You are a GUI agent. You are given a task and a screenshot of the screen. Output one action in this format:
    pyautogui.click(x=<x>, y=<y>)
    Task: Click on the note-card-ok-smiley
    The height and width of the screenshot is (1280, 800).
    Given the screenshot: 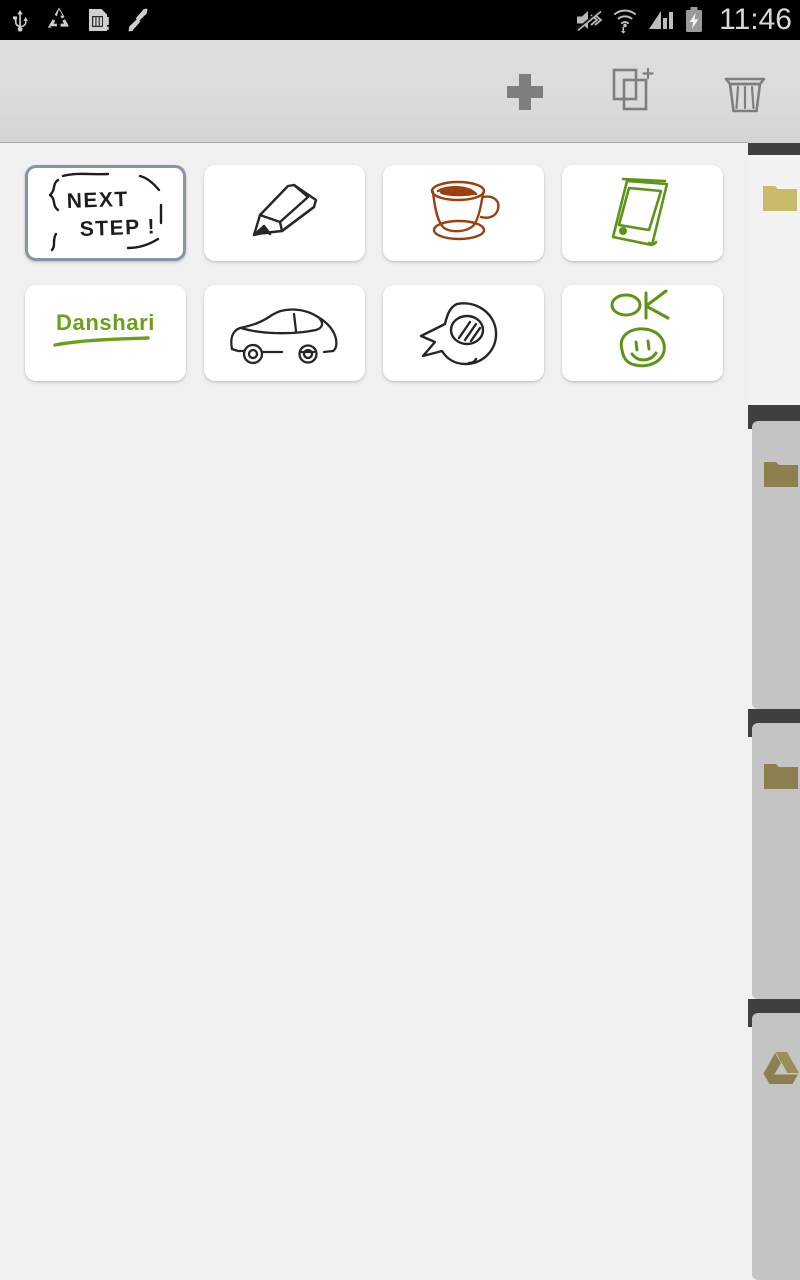 What is the action you would take?
    pyautogui.click(x=642, y=333)
    